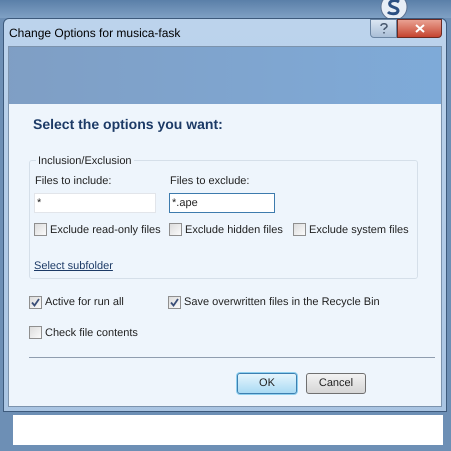 The height and width of the screenshot is (451, 451). I want to click on checkbox-label: Exclude hidden files, so click(234, 230).